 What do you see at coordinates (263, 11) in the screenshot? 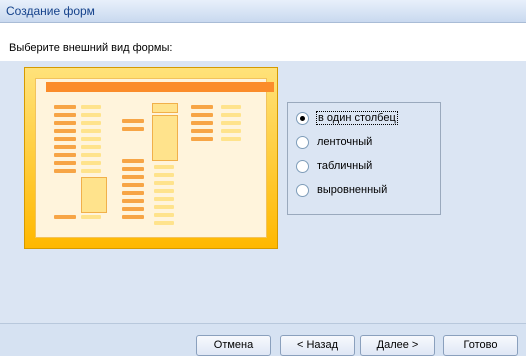
I see `title-bar: Создание форм` at bounding box center [263, 11].